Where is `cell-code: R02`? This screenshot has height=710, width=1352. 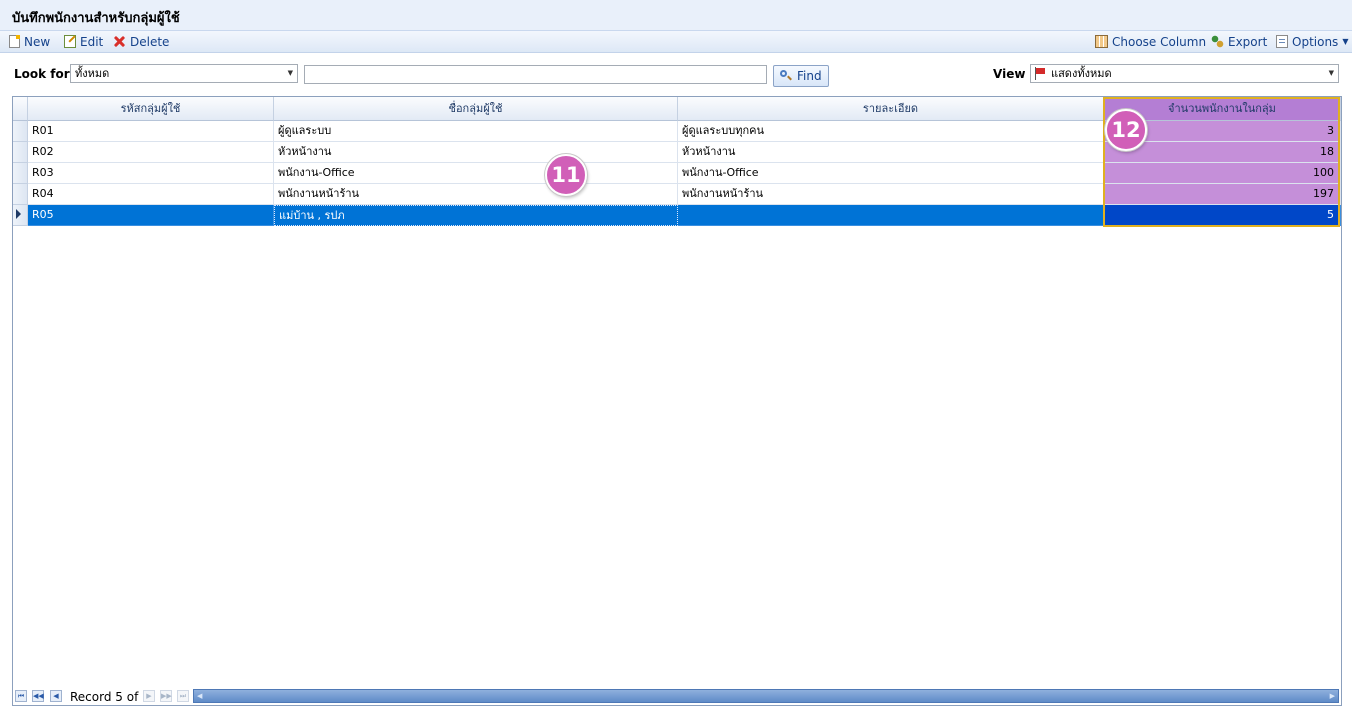
cell-code: R02 is located at coordinates (151, 152).